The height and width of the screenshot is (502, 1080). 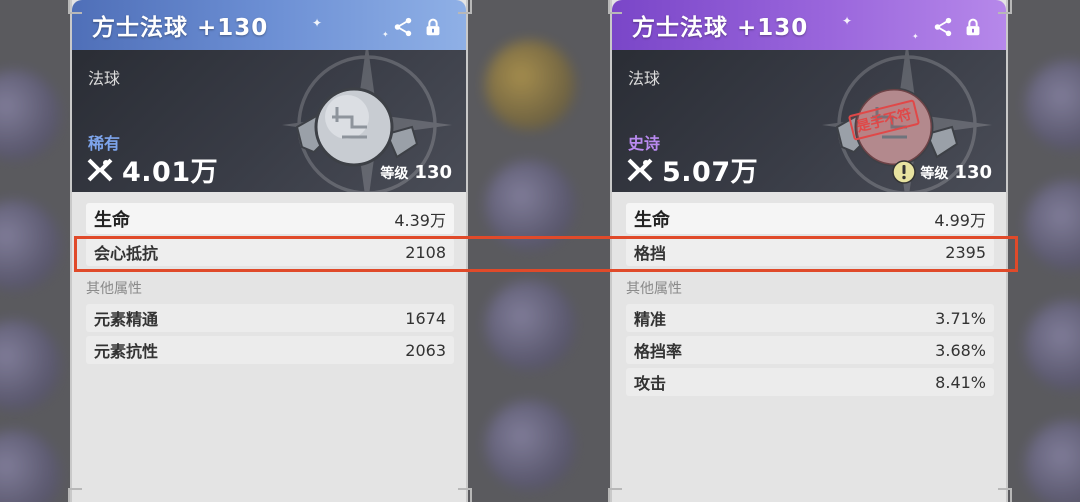 What do you see at coordinates (960, 382) in the screenshot?
I see `stat-value: 8.41%` at bounding box center [960, 382].